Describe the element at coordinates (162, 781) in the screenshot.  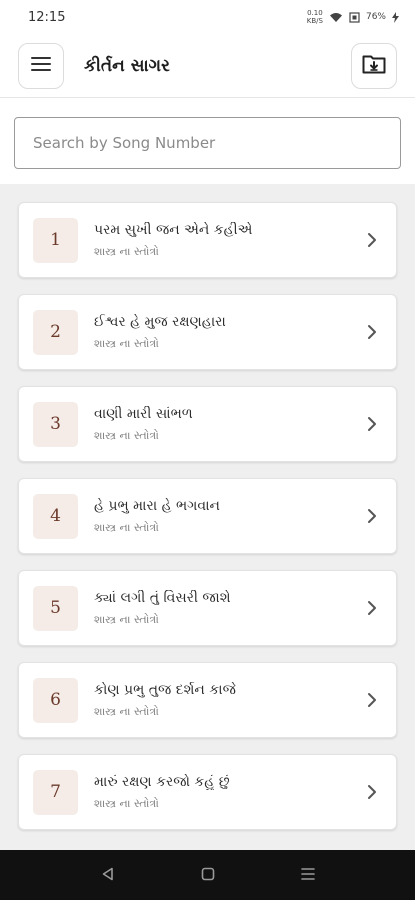
I see `song-title: મારું રક્ષણ કરજો કહું છું` at that location.